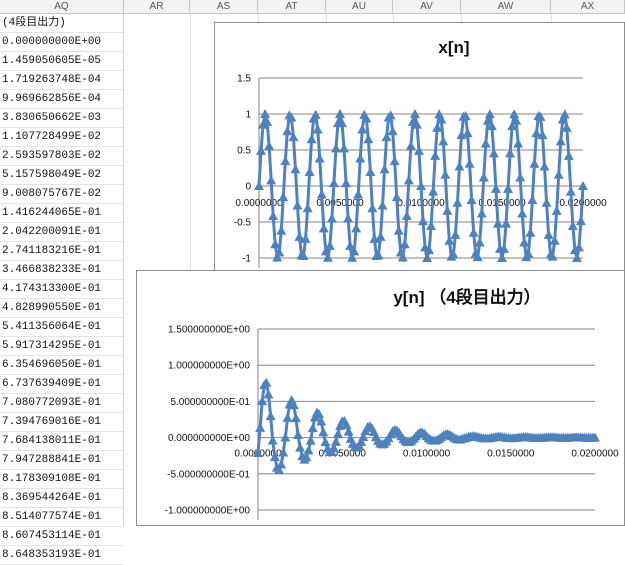 The height and width of the screenshot is (565, 625). Describe the element at coordinates (248, 115) in the screenshot. I see `y-tick-label: 1` at that location.